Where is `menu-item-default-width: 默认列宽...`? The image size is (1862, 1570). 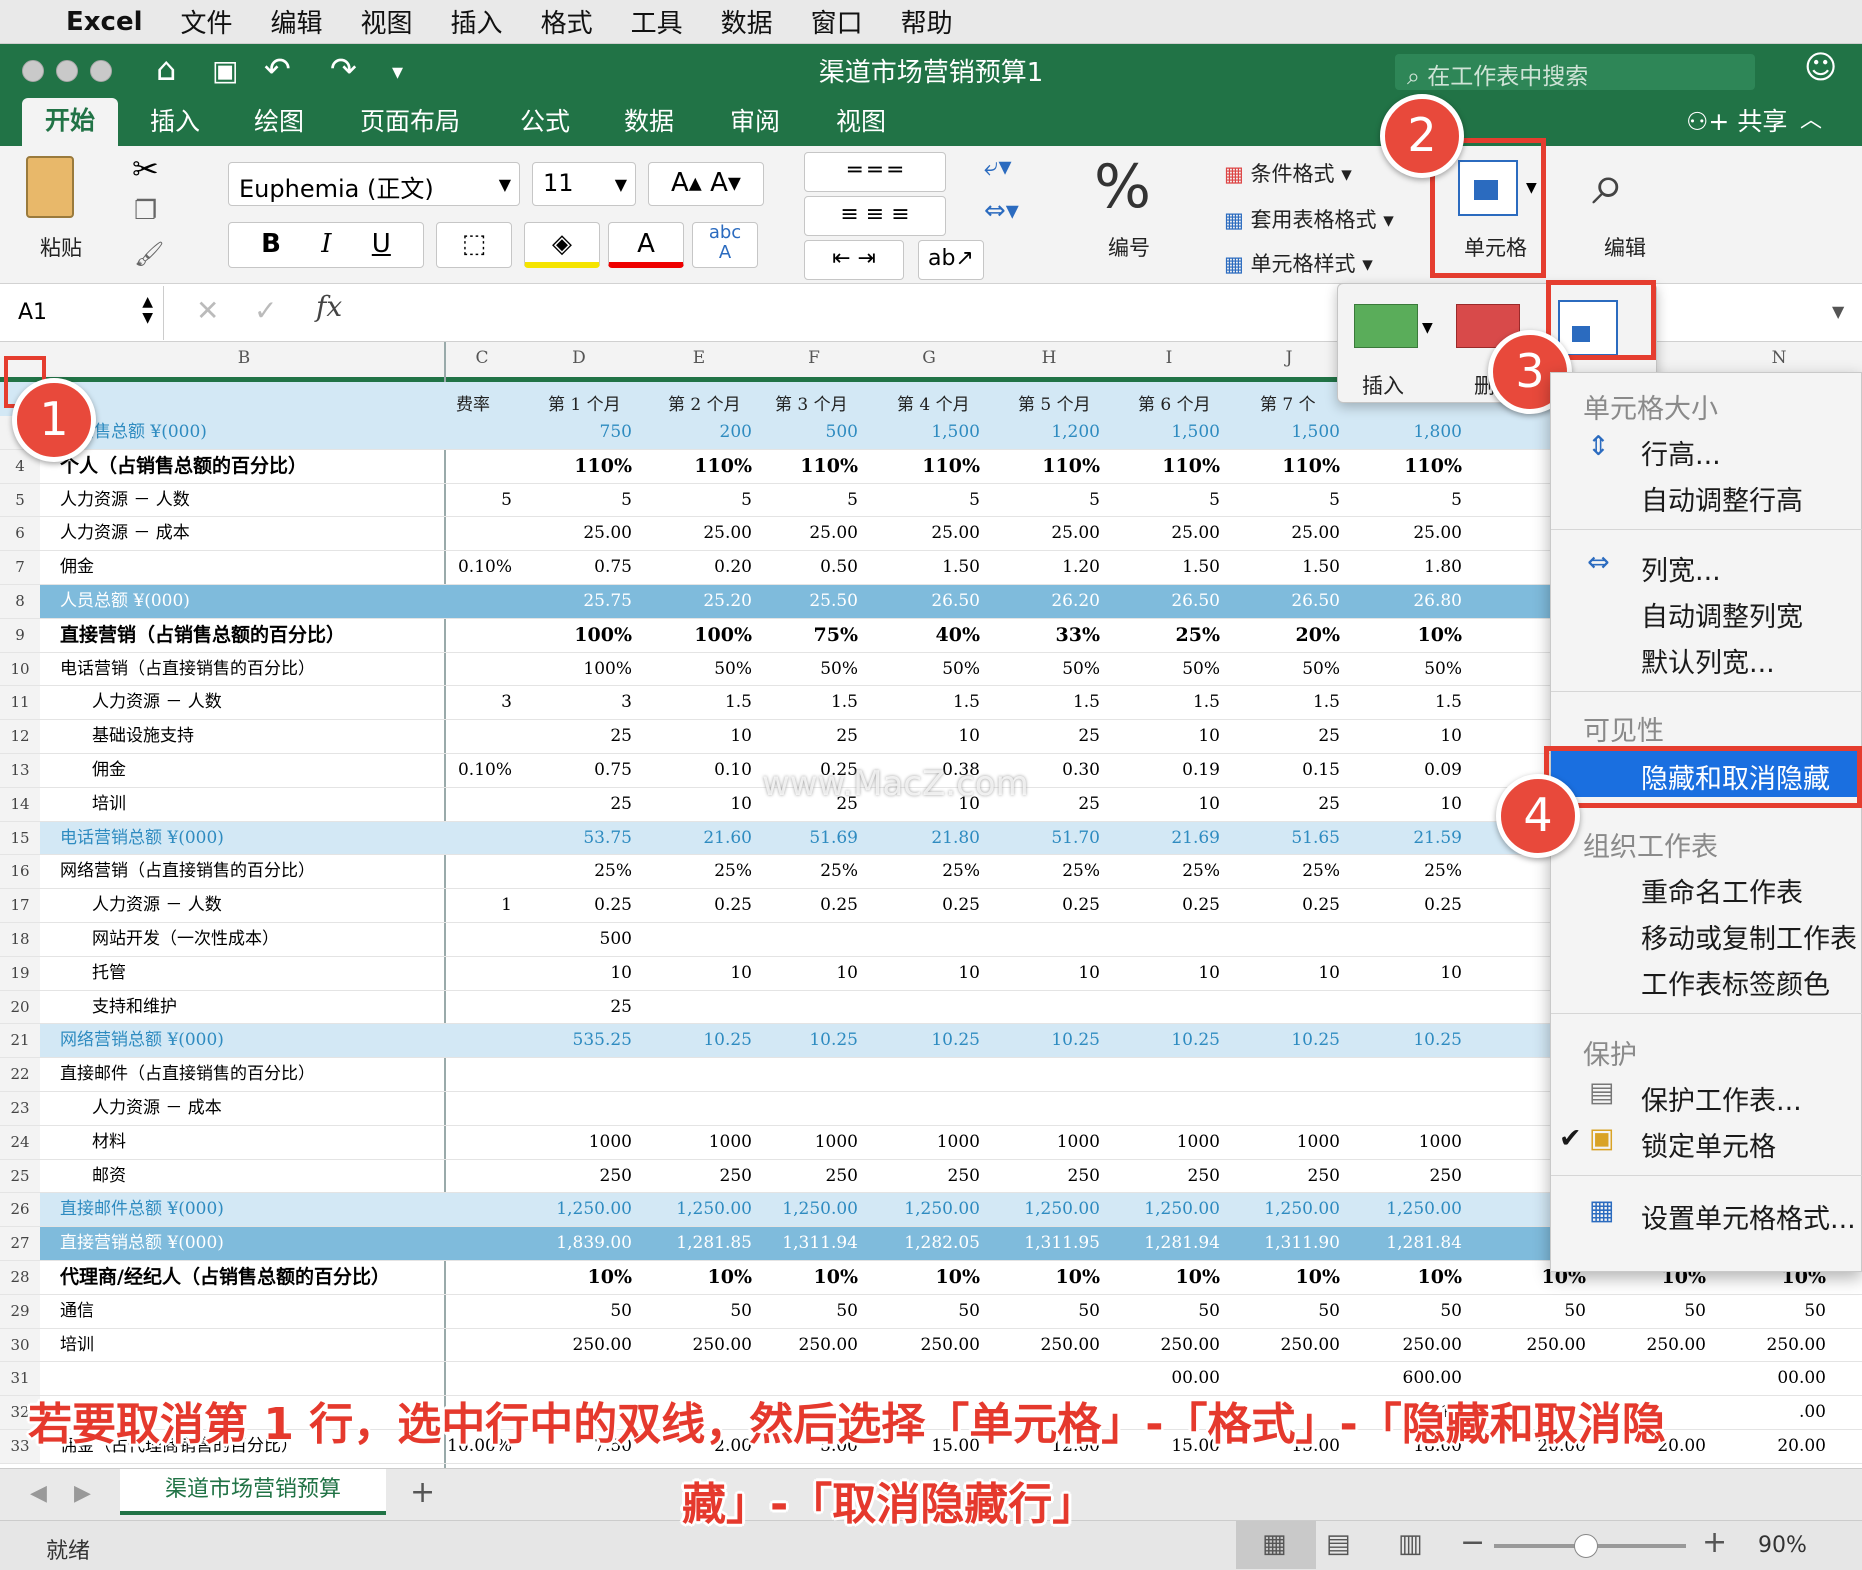
menu-item-default-width: 默认列宽... is located at coordinates (1708, 660).